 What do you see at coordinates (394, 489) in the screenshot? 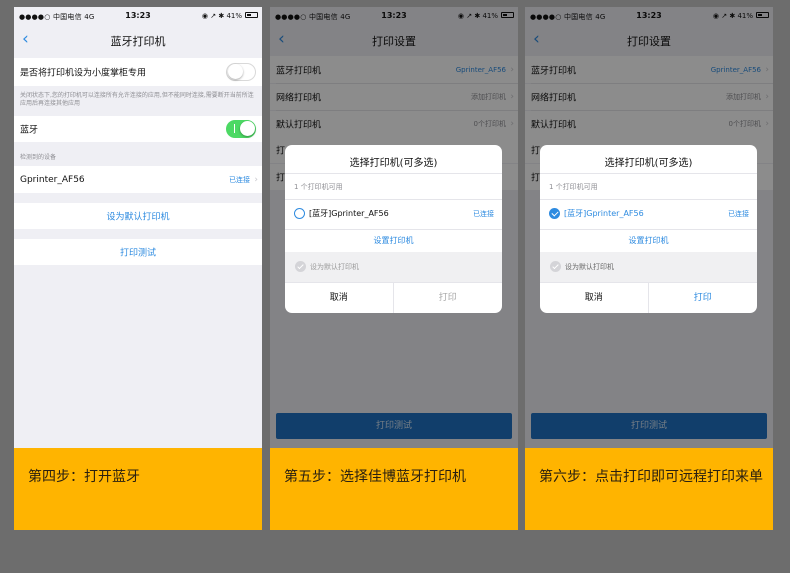
I see `step-caption: 第五步：选择佳博蓝牙打印机` at bounding box center [394, 489].